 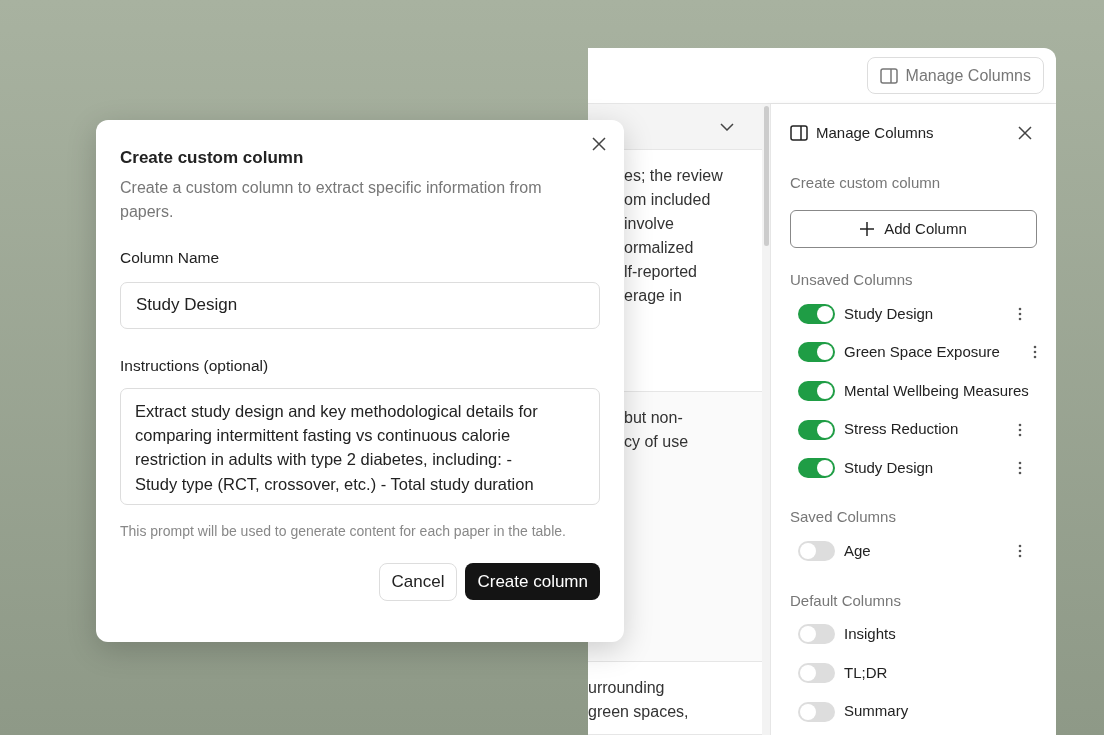 What do you see at coordinates (418, 581) in the screenshot?
I see `cancel-button: Cancel` at bounding box center [418, 581].